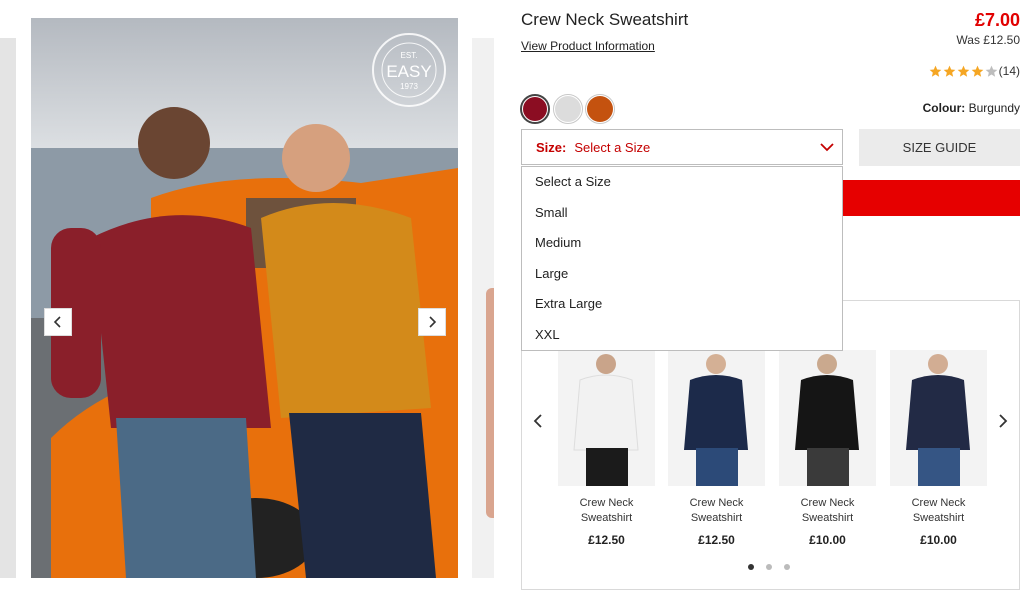  Describe the element at coordinates (682, 304) in the screenshot. I see `size-option: Extra Large` at that location.